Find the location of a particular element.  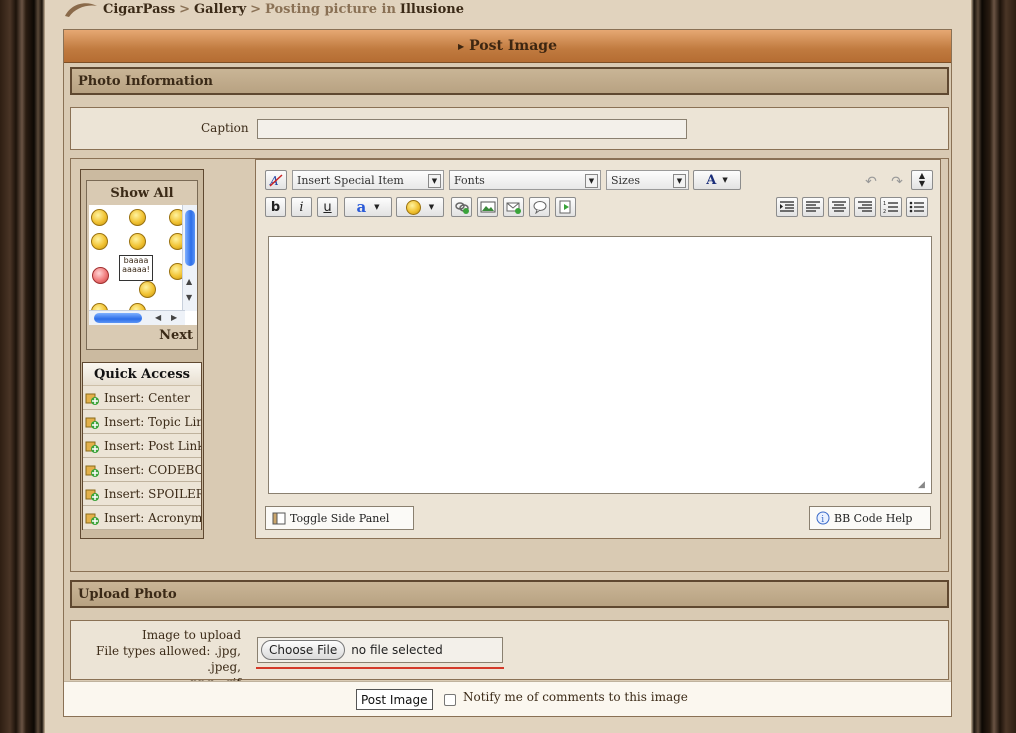

quick-item-label: Insert: CODEBOX is located at coordinates (152, 469).